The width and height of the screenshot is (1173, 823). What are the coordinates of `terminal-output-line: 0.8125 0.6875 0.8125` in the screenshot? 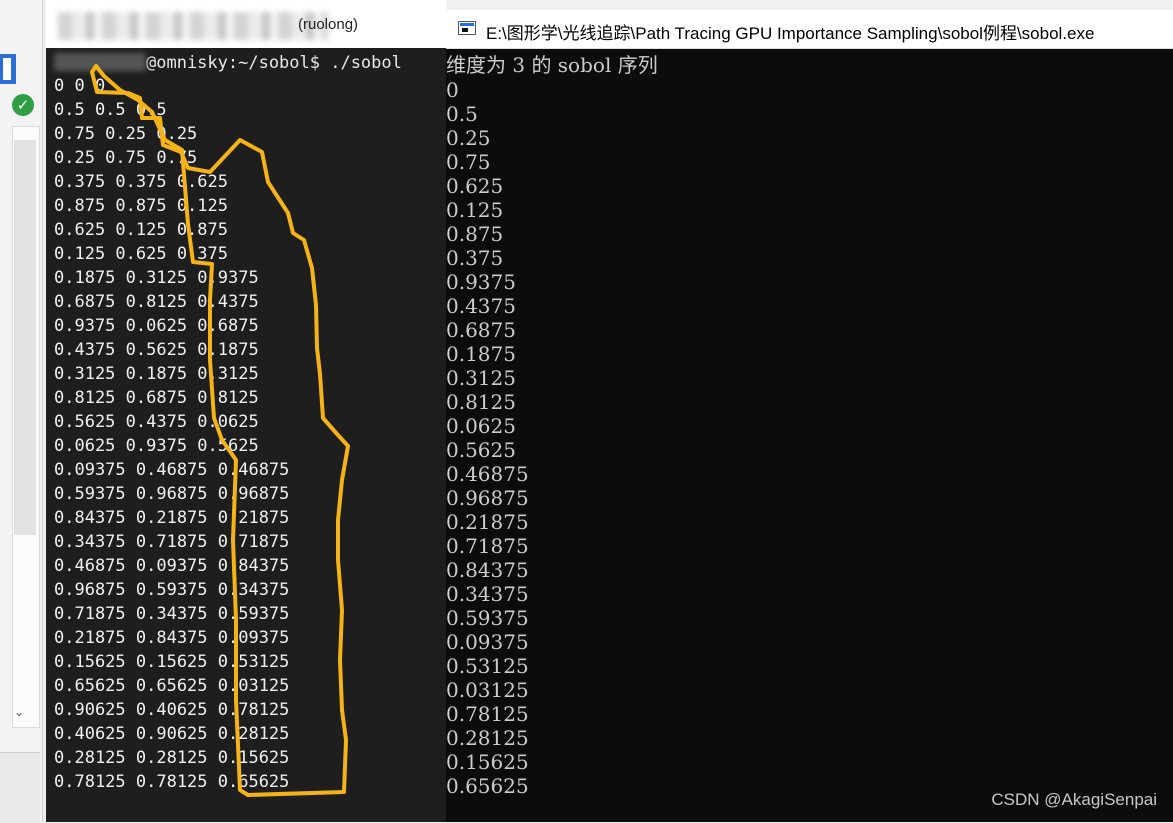 It's located at (156, 398).